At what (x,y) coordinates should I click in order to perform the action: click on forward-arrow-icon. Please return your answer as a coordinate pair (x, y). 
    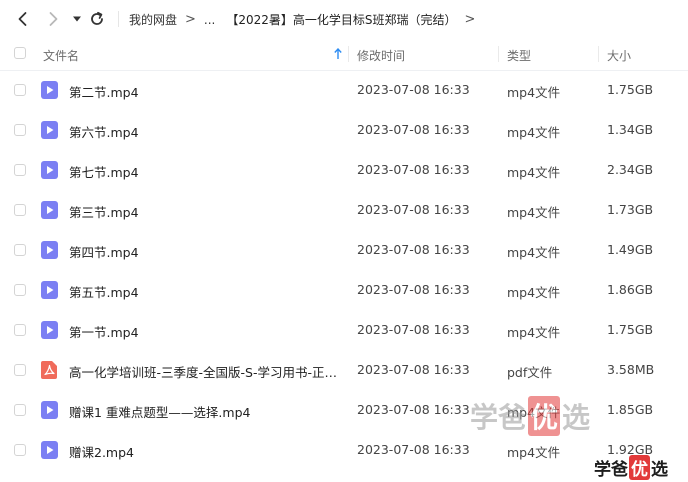
    Looking at the image, I should click on (53, 19).